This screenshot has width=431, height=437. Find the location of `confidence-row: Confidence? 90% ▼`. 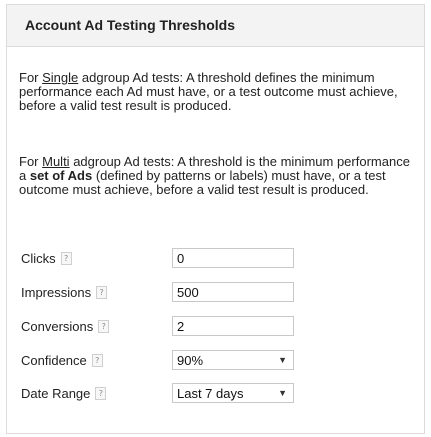

confidence-row: Confidence? 90% ▼ is located at coordinates (216, 361).